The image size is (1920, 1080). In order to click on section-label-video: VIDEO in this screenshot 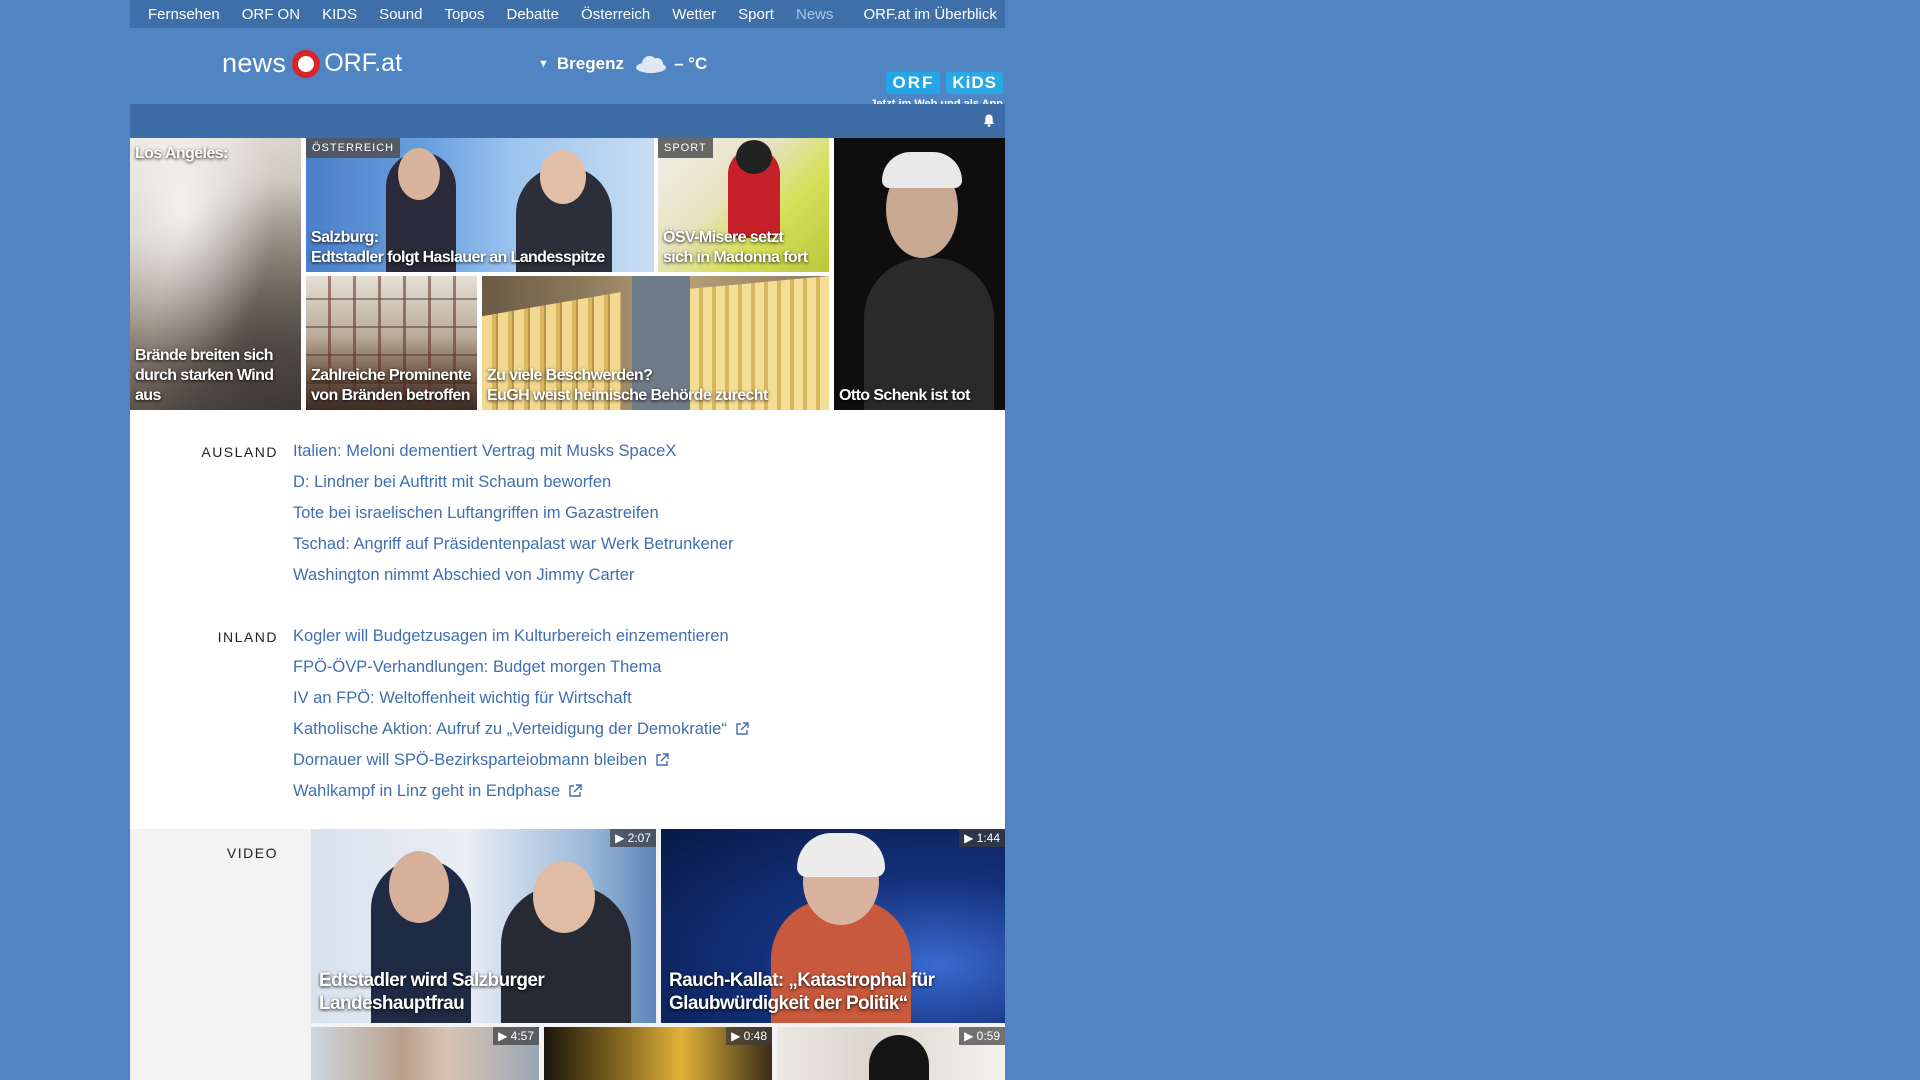, I will do `click(252, 853)`.